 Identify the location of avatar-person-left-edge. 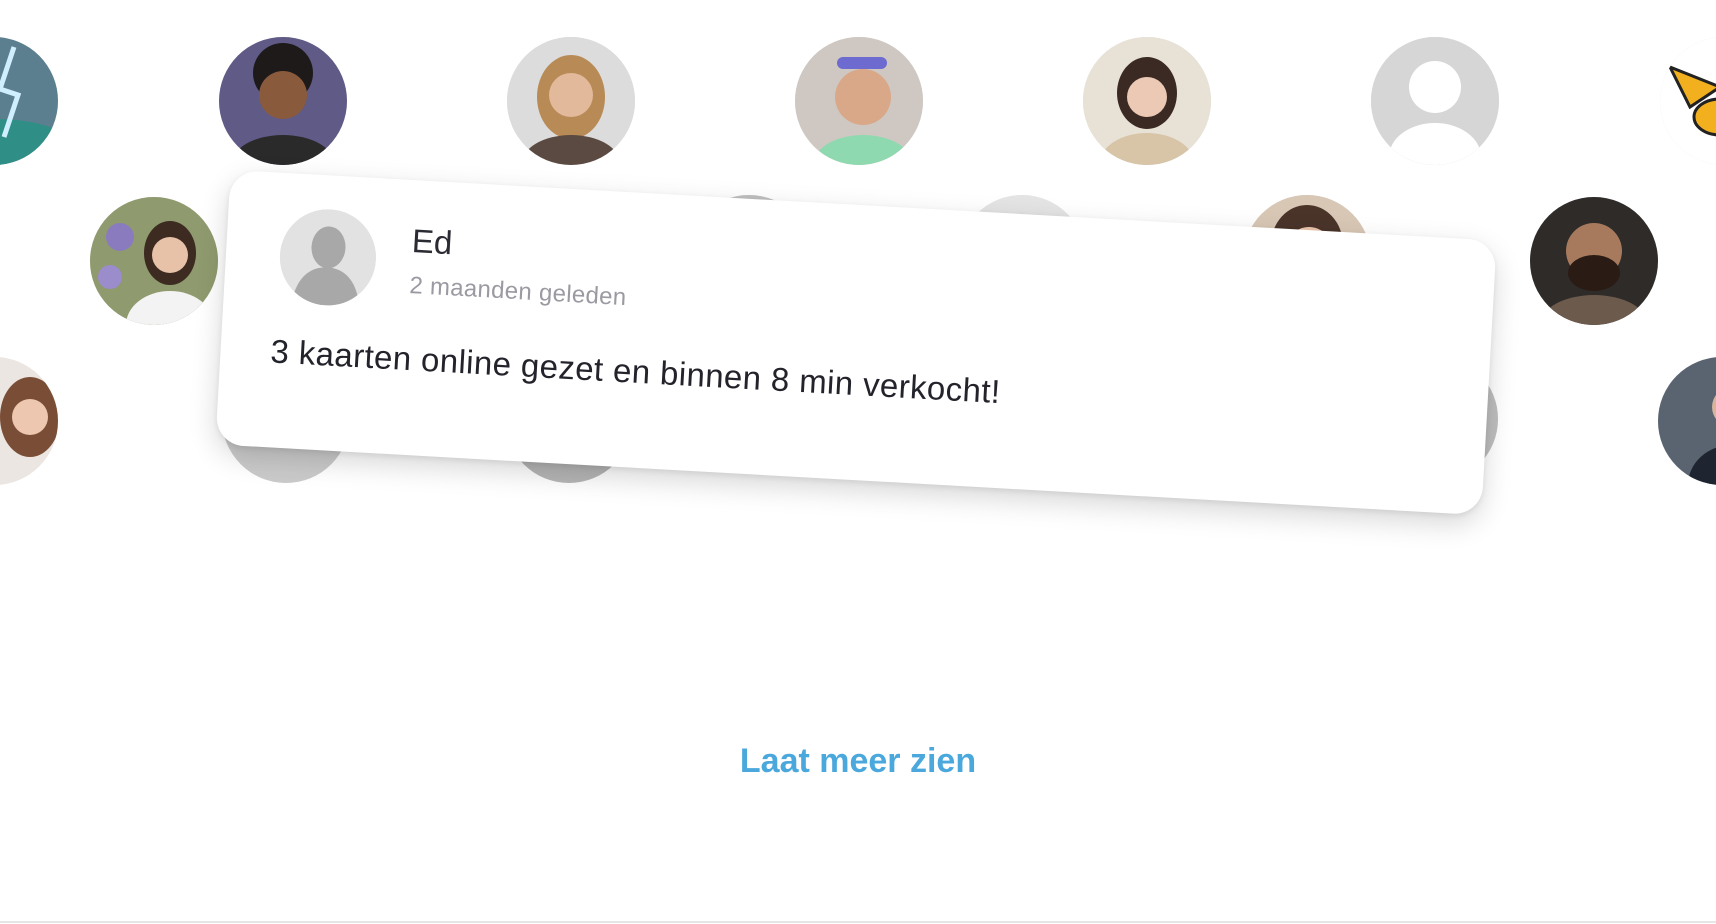
(29, 421).